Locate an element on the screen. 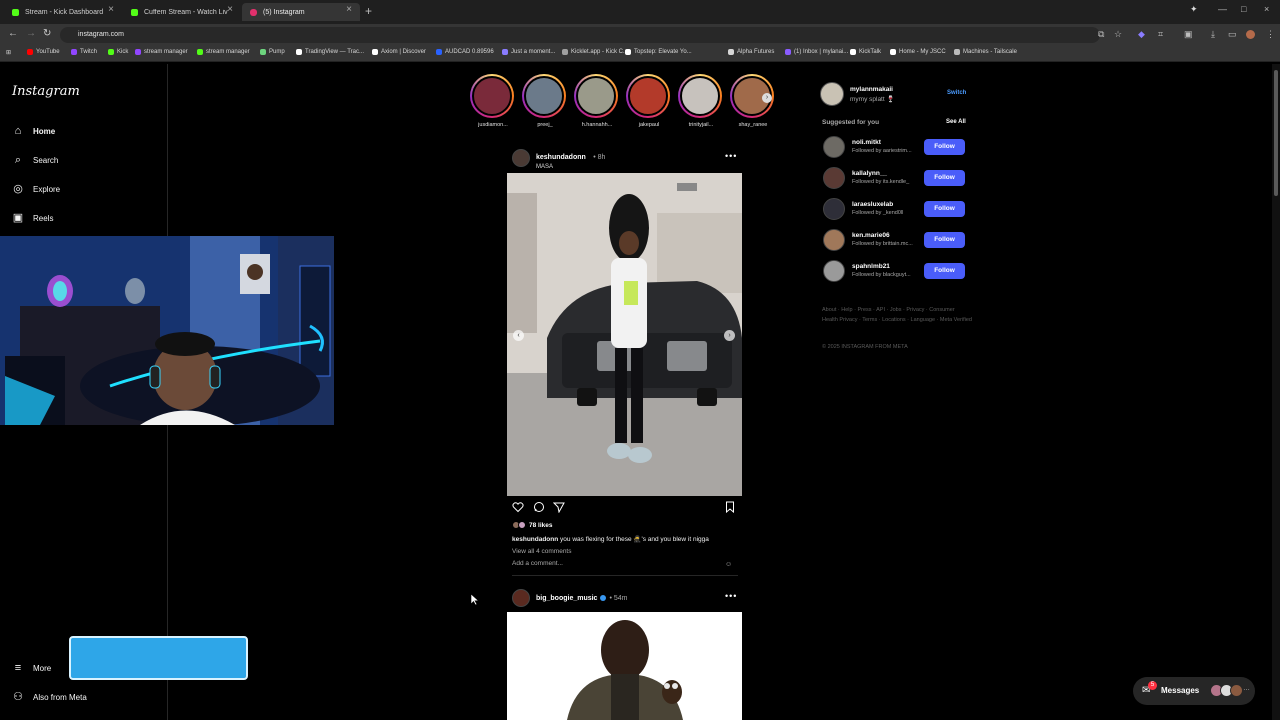 This screenshot has height=720, width=1280. stories-next-button: › is located at coordinates (767, 98).